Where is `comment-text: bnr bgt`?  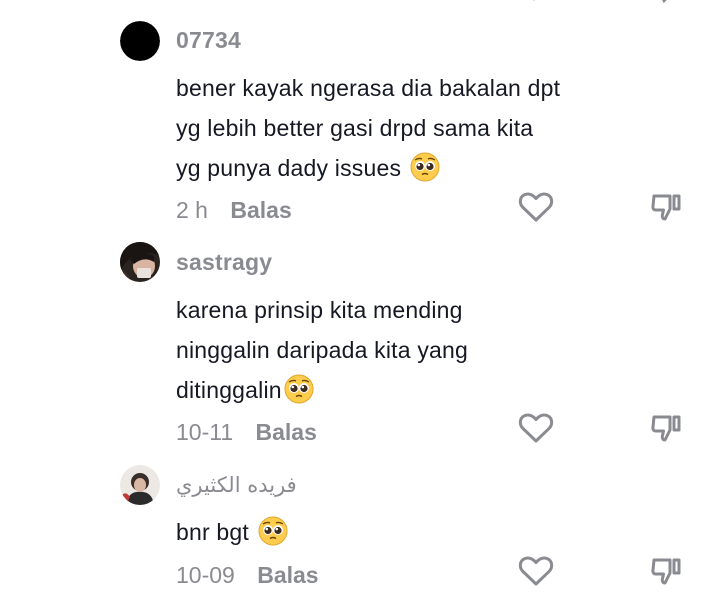 comment-text: bnr bgt is located at coordinates (406, 535).